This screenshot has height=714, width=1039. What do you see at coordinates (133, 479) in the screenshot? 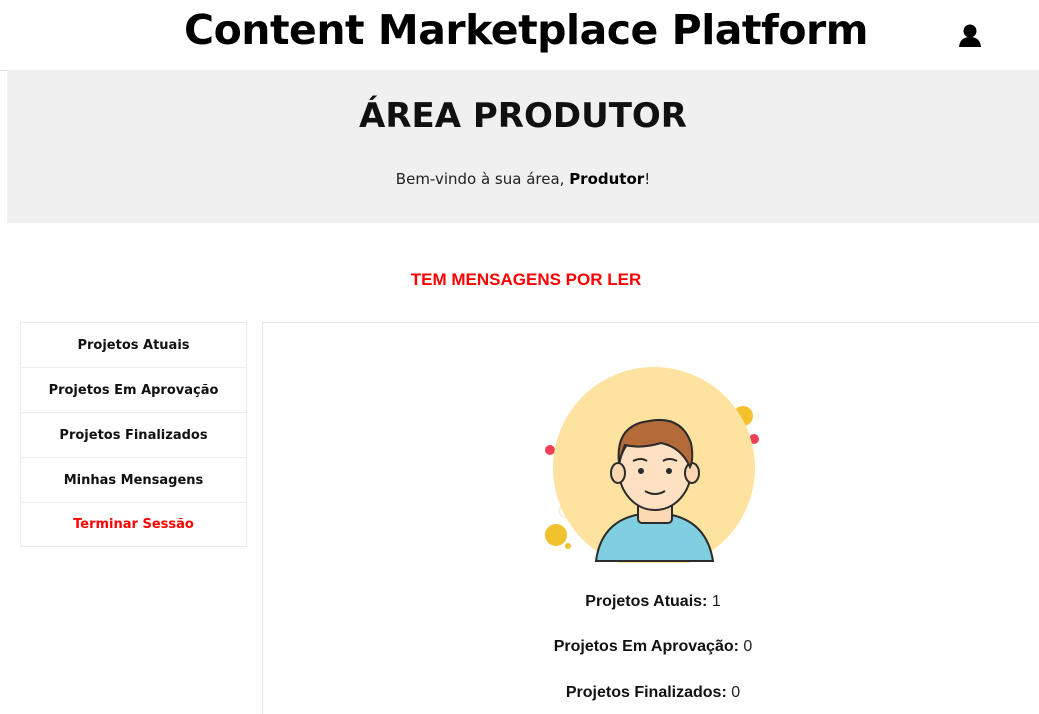
I see `sidebar-item-minhas-mensagens: Minhas Mensagens` at bounding box center [133, 479].